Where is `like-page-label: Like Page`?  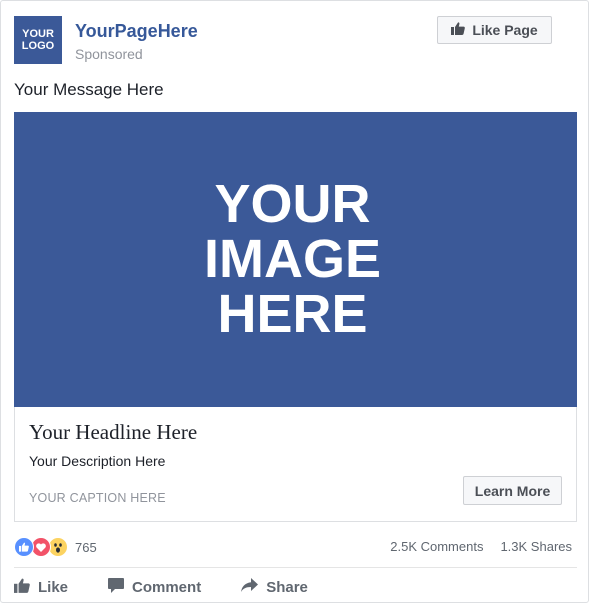
like-page-label: Like Page is located at coordinates (505, 30).